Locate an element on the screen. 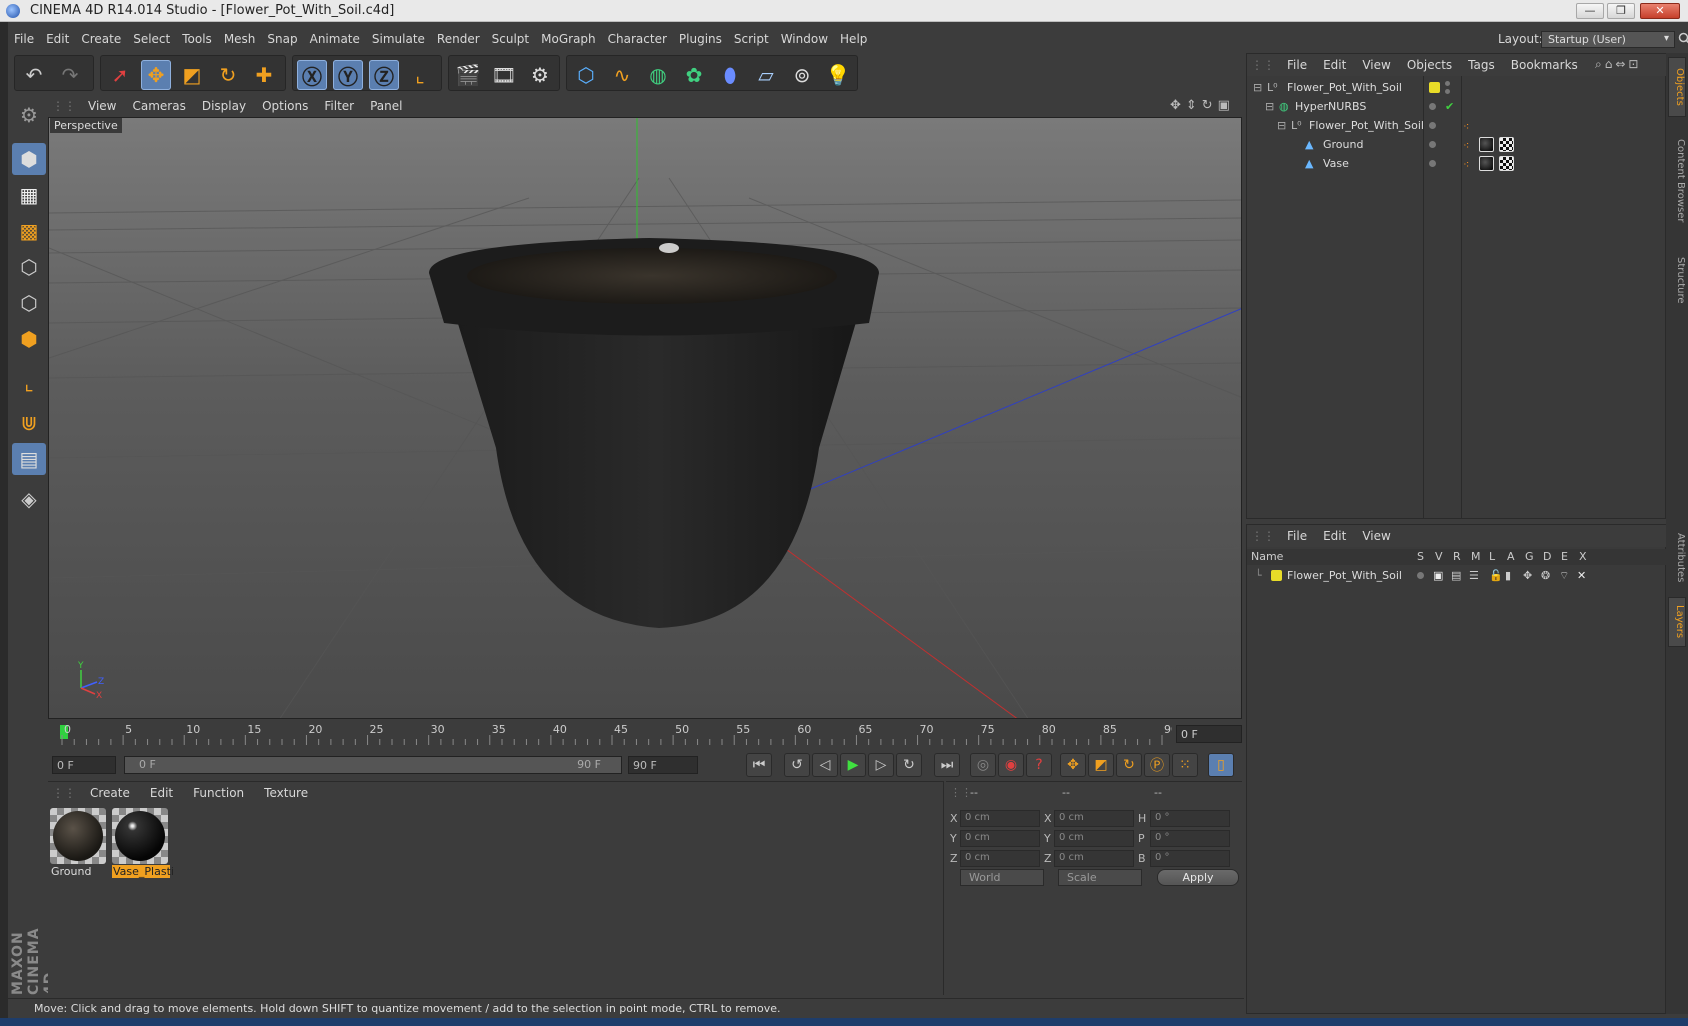 This screenshot has height=1026, width=1688. tab-objects: Objects is located at coordinates (1677, 87).